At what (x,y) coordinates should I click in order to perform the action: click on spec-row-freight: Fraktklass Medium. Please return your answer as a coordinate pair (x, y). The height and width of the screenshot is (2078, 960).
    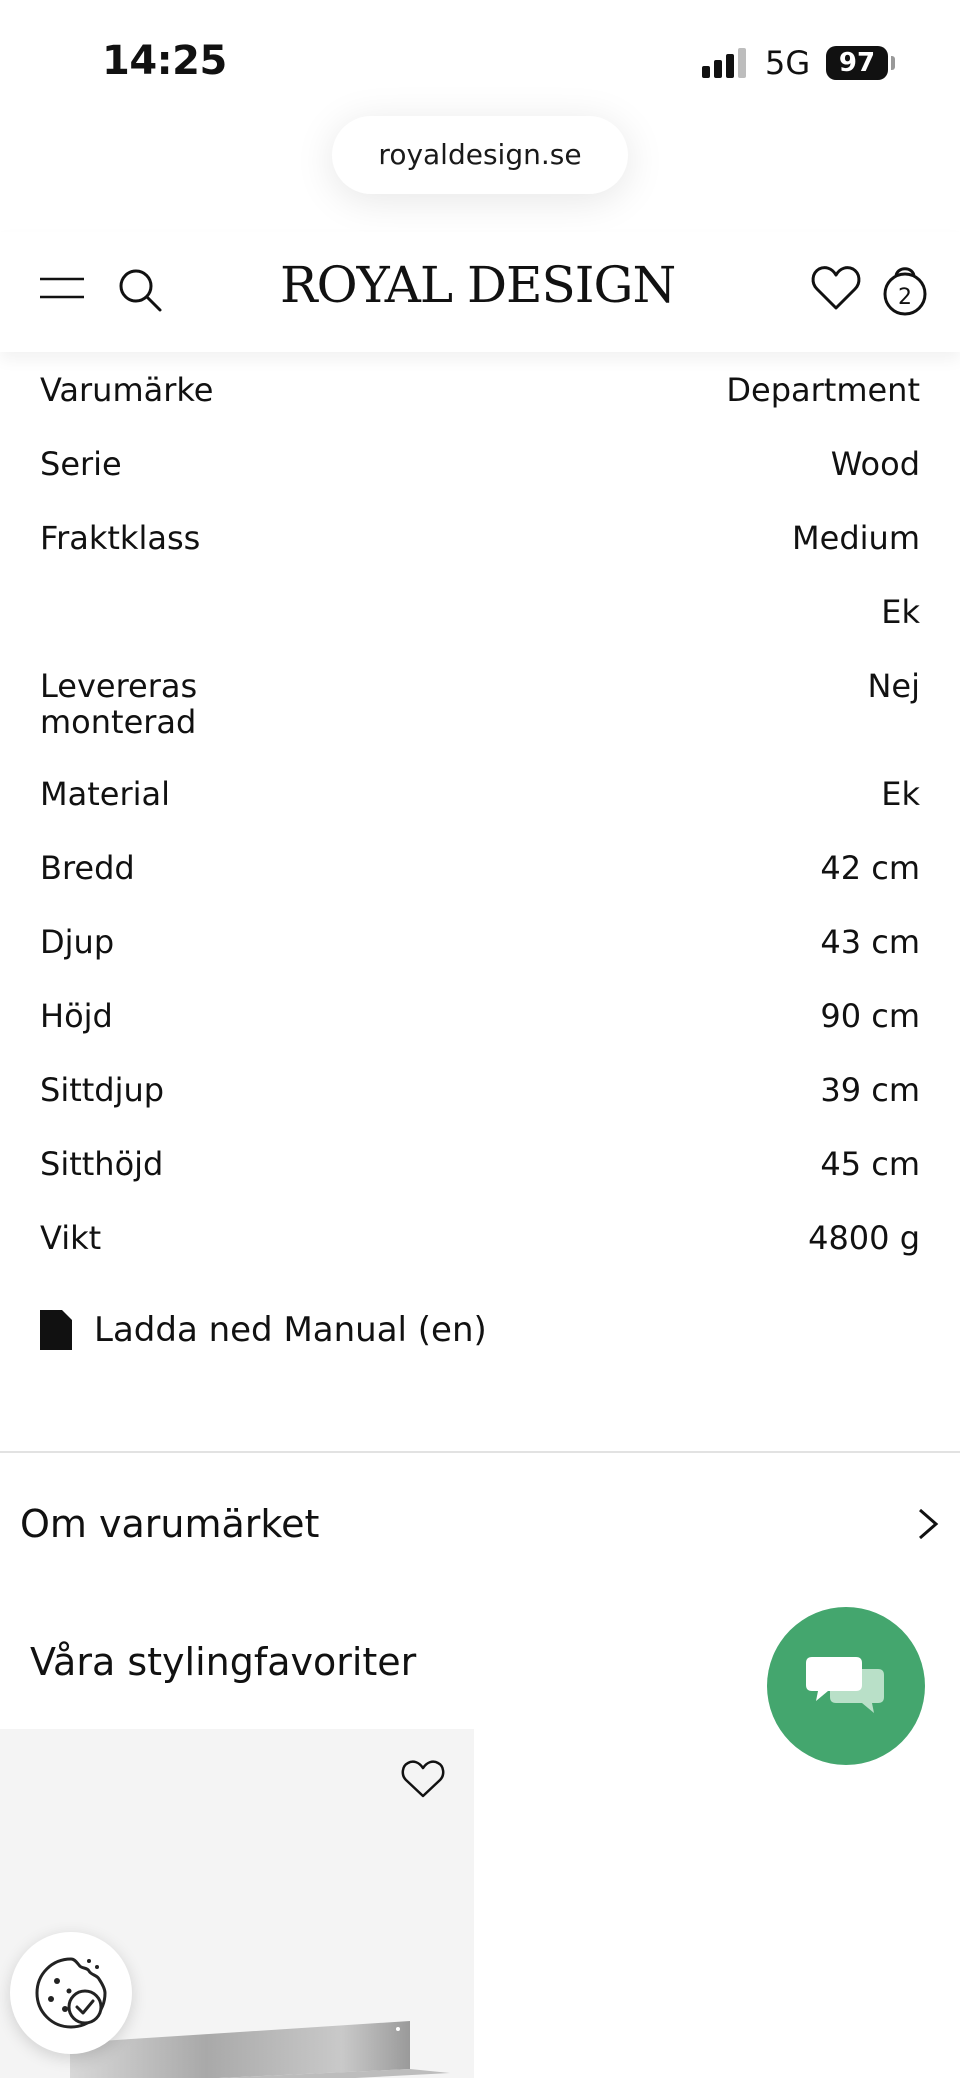
    Looking at the image, I should click on (480, 537).